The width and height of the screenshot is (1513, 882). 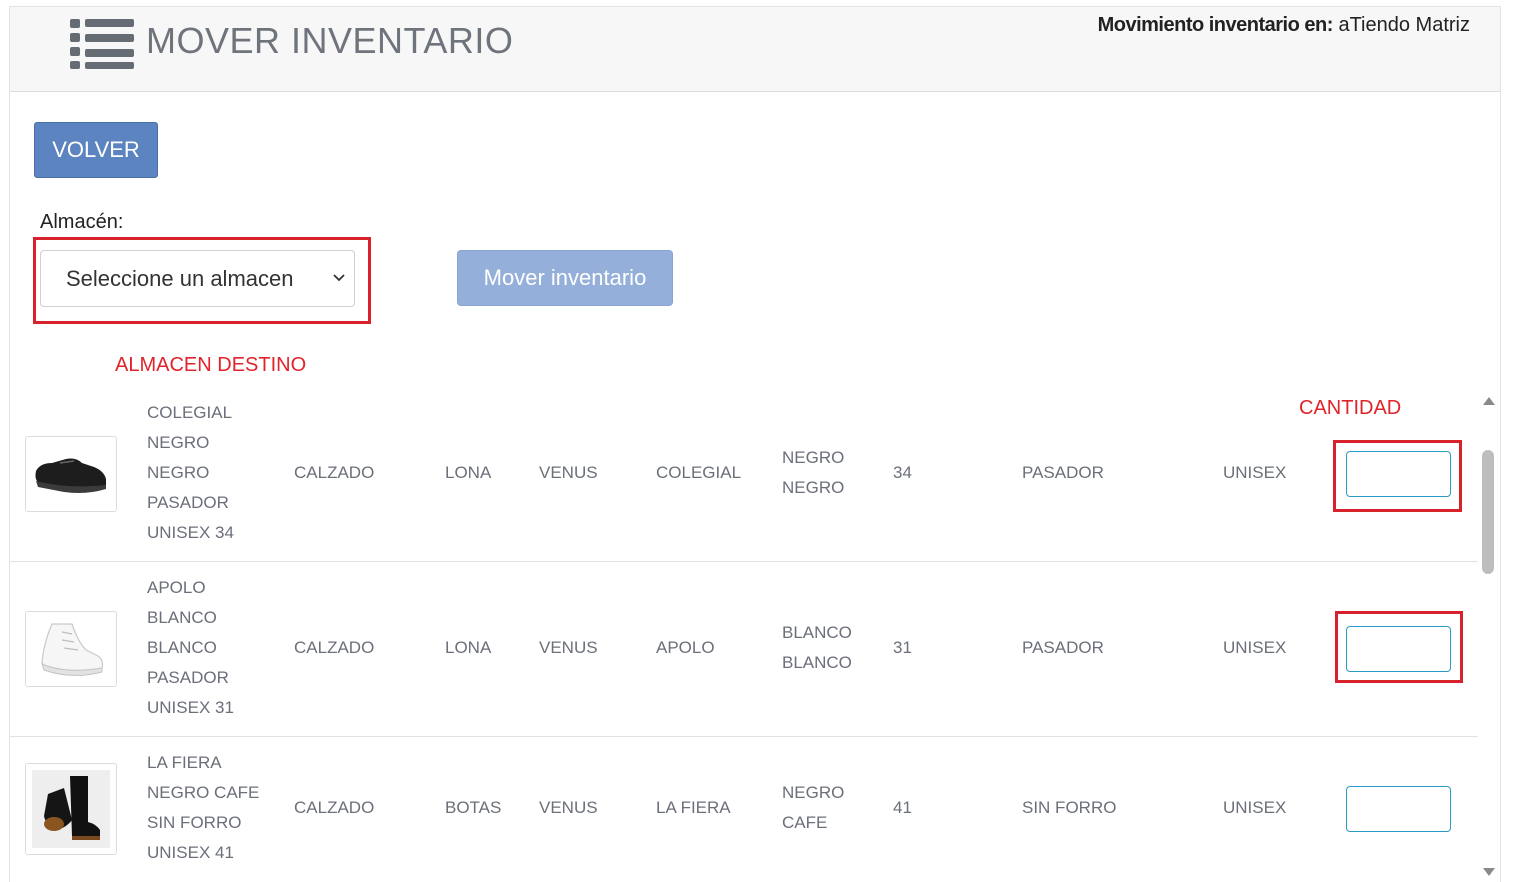 I want to click on inventory-context: Movimiento inventario en: aTiendo Matriz, so click(x=1284, y=25).